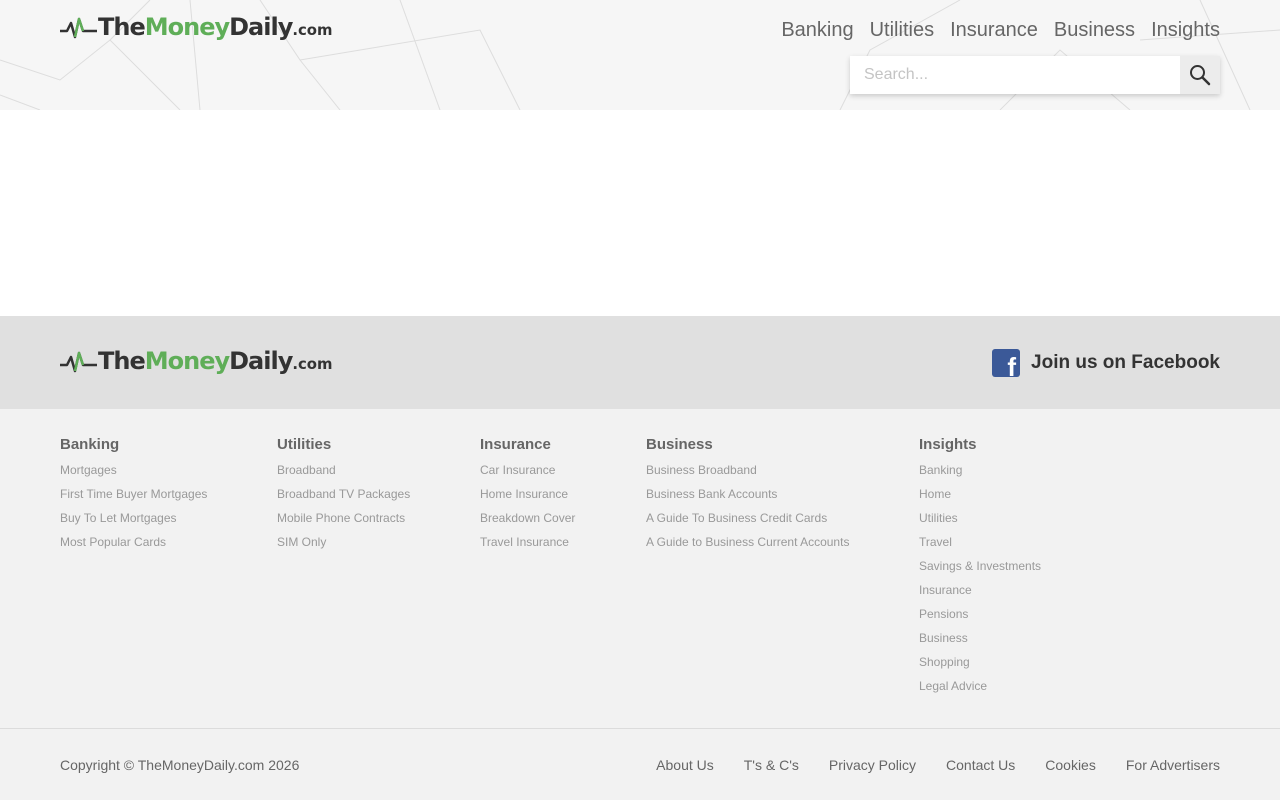  Describe the element at coordinates (1006, 363) in the screenshot. I see `facebook-icon: f` at that location.